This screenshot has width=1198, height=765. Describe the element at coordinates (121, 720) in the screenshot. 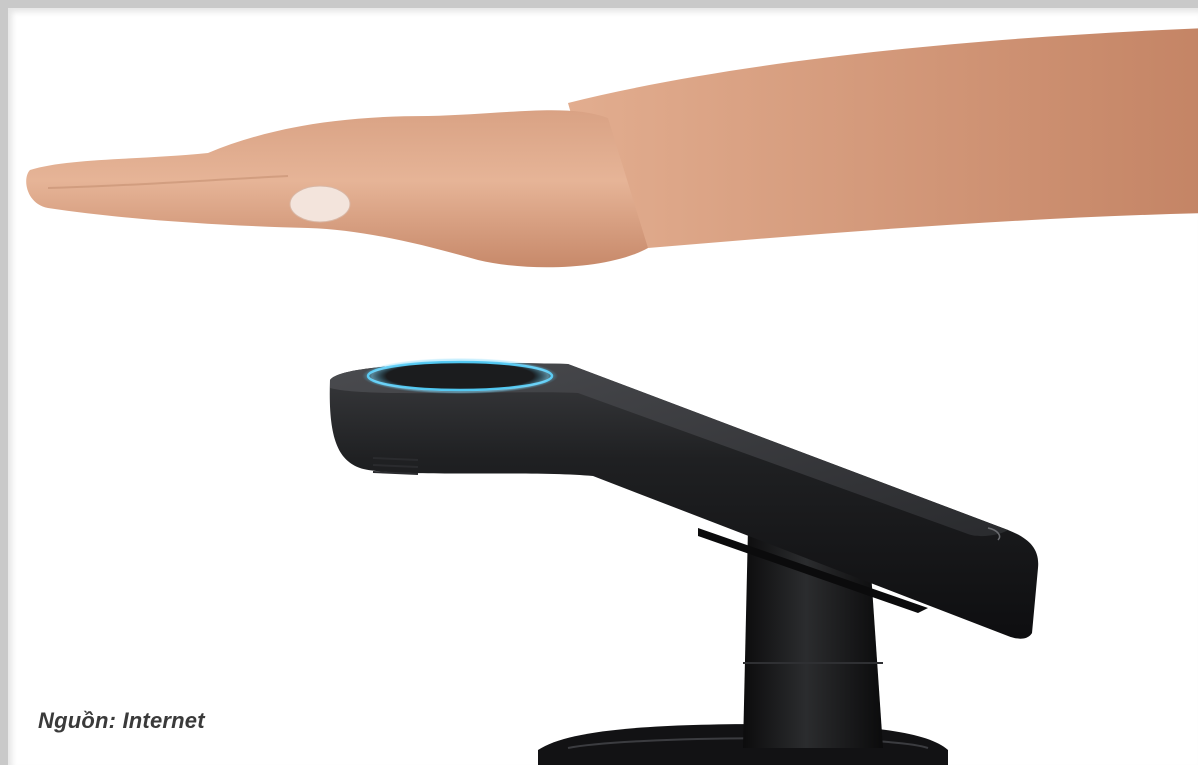

I see `source-caption: Nguồn: Internet` at that location.